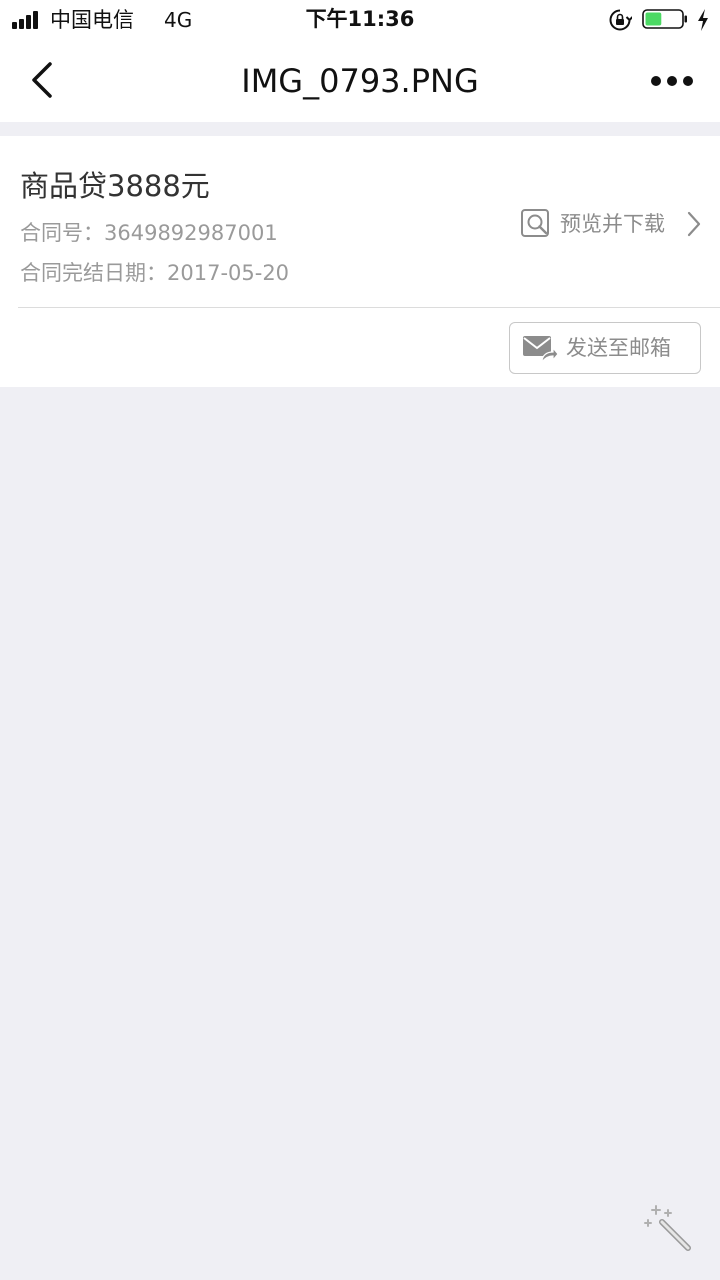  What do you see at coordinates (612, 224) in the screenshot?
I see `preview-download-label: 预览并下载` at bounding box center [612, 224].